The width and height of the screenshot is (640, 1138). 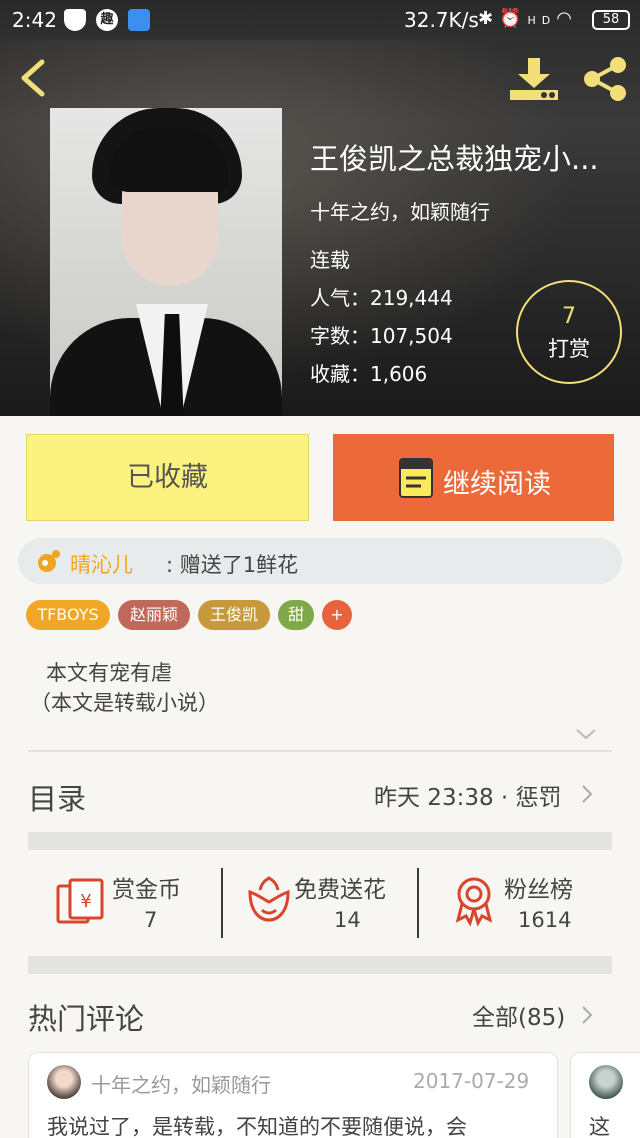 I want to click on flowers-value: 14, so click(x=347, y=920).